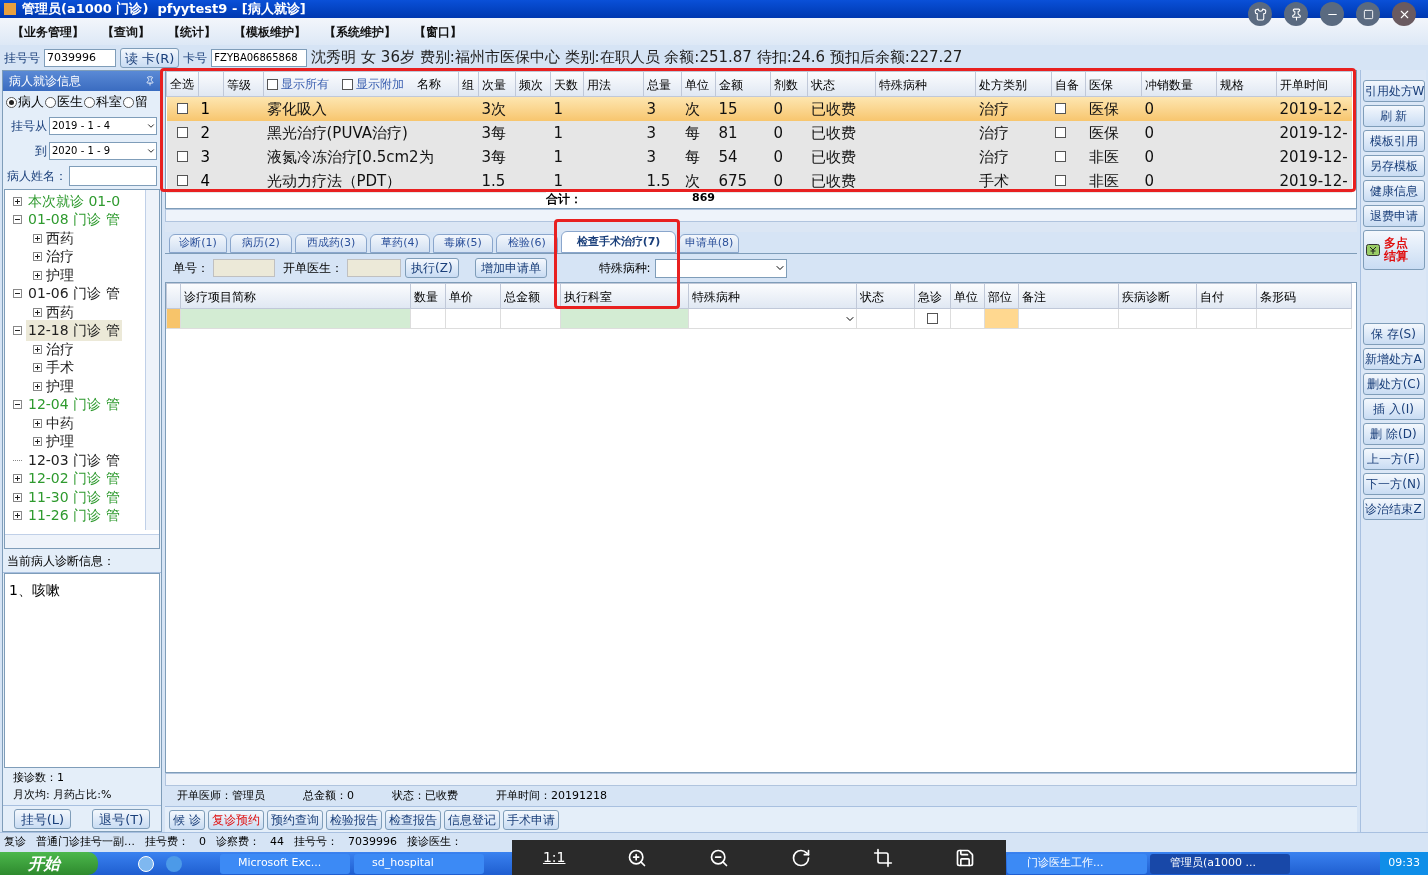 The width and height of the screenshot is (1428, 875). What do you see at coordinates (637, 857) in the screenshot?
I see `zoom-in-icon` at bounding box center [637, 857].